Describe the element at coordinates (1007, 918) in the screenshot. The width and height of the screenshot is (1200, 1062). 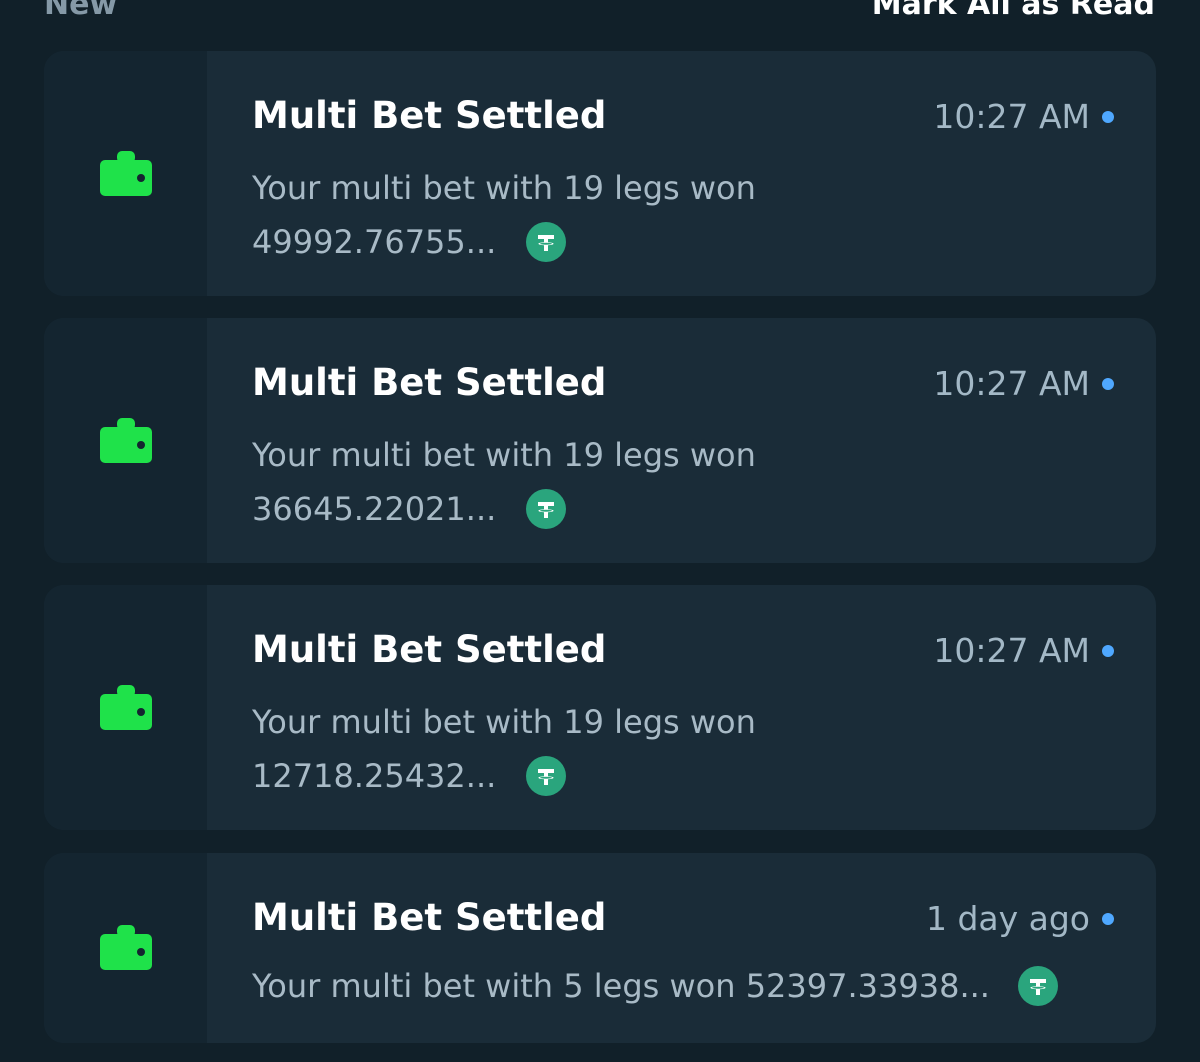
I see `notification-time: 1 day ago` at that location.